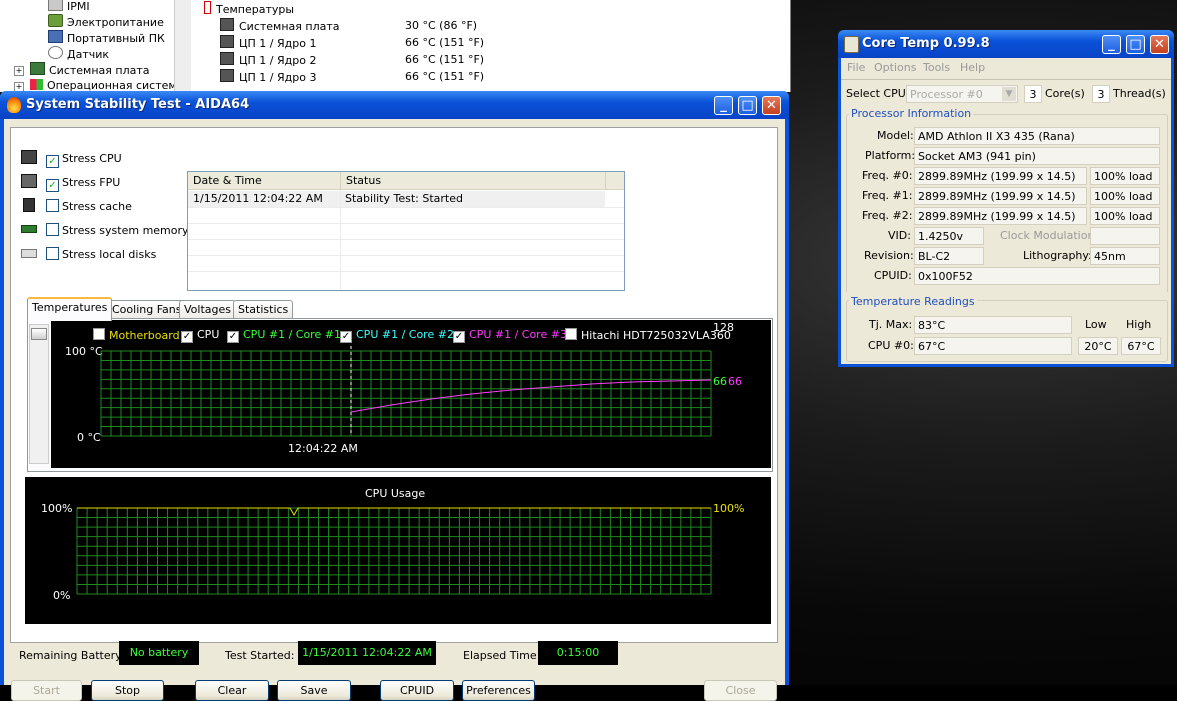  Describe the element at coordinates (278, 77) in the screenshot. I see `sensor-name: ЦП 1 / Ядро 3` at that location.